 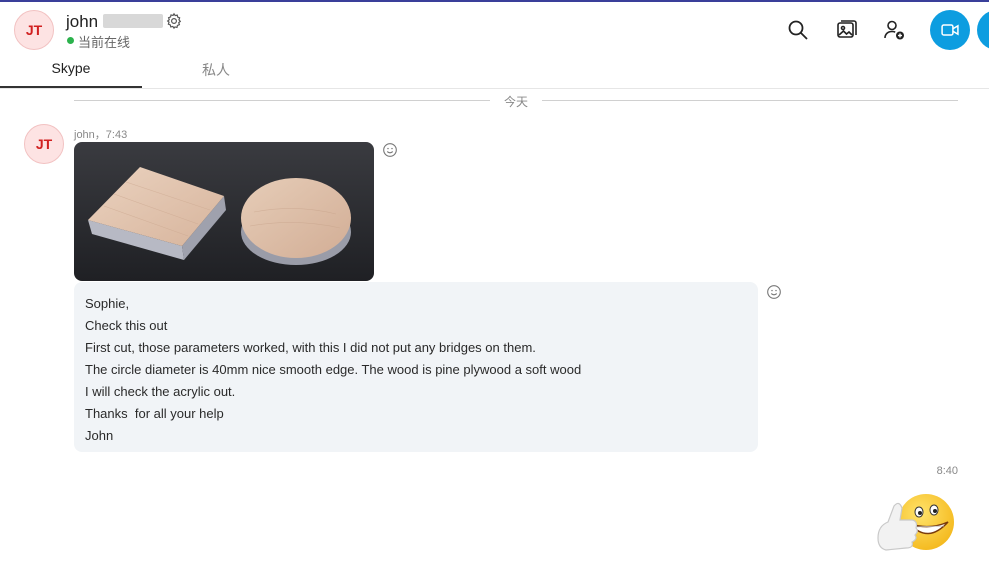 What do you see at coordinates (104, 42) in the screenshot?
I see `online-status-text: 当前在线` at bounding box center [104, 42].